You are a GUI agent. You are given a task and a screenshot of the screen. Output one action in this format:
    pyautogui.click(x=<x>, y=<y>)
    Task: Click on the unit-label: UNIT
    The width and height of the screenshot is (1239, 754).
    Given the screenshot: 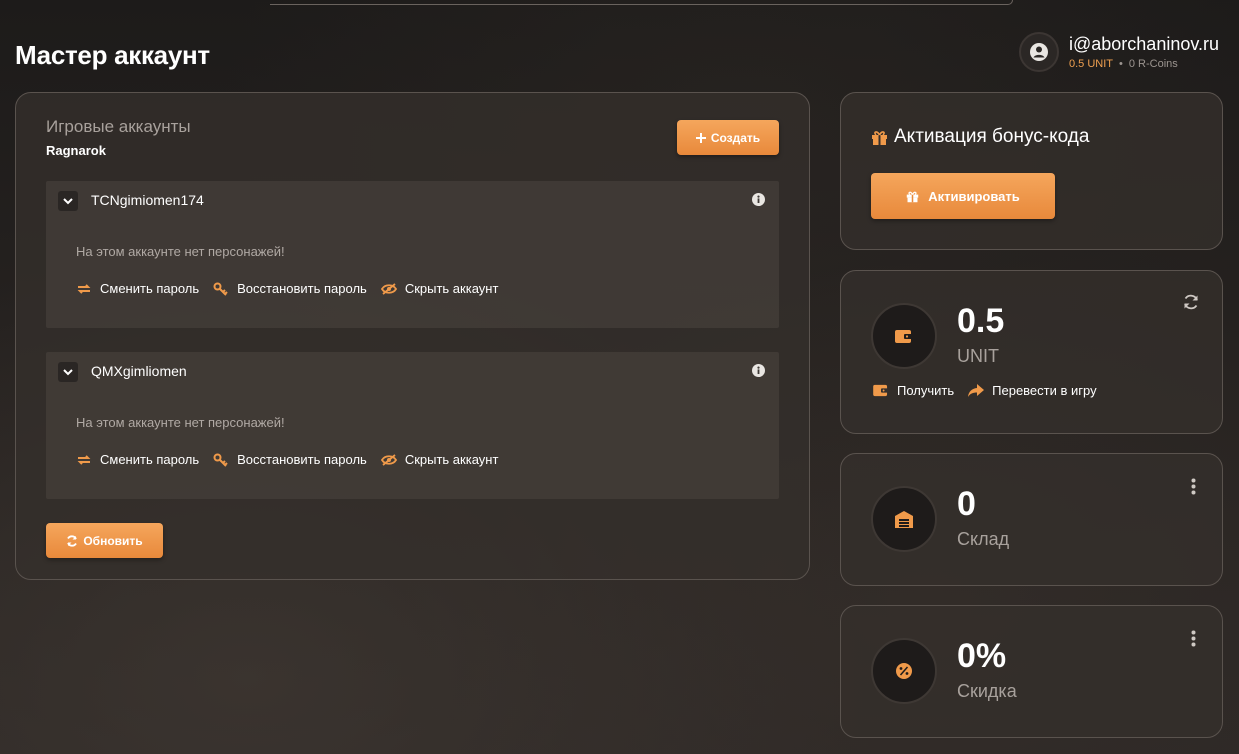 What is the action you would take?
    pyautogui.click(x=978, y=356)
    